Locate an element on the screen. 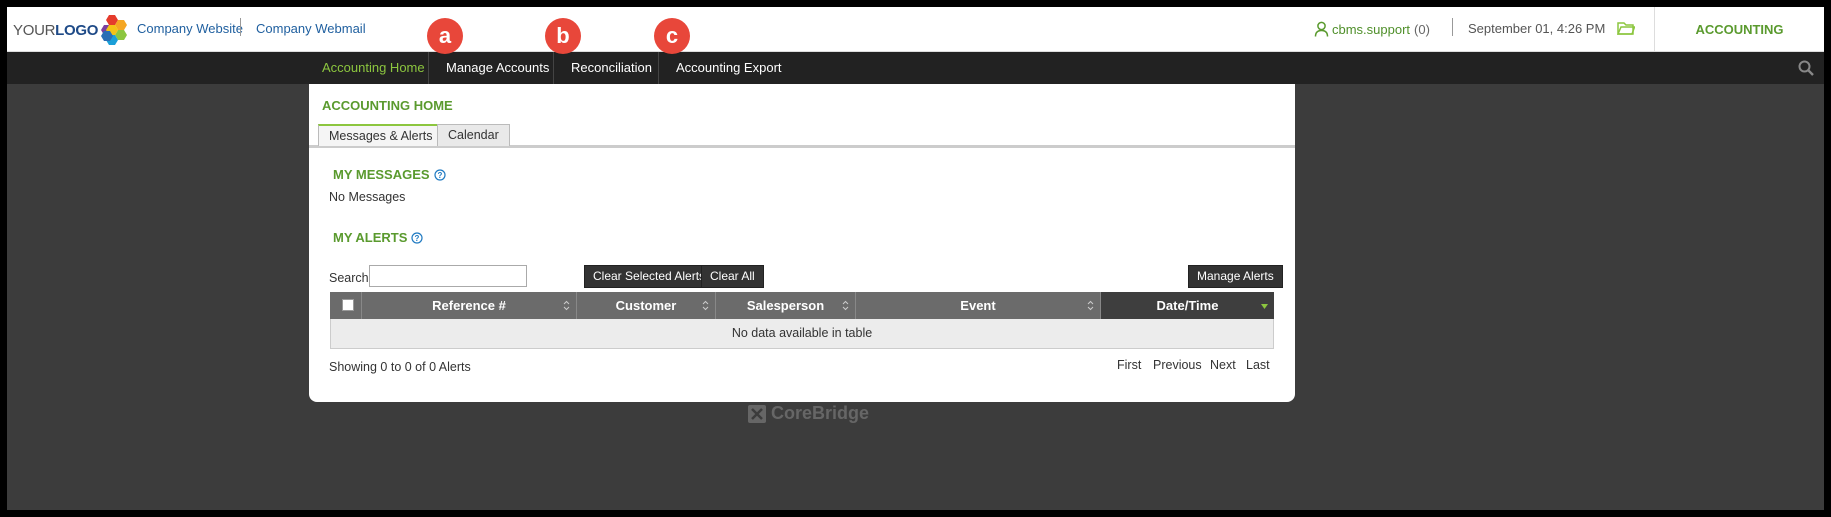 This screenshot has width=1831, height=517. user-icon is located at coordinates (1321, 29).